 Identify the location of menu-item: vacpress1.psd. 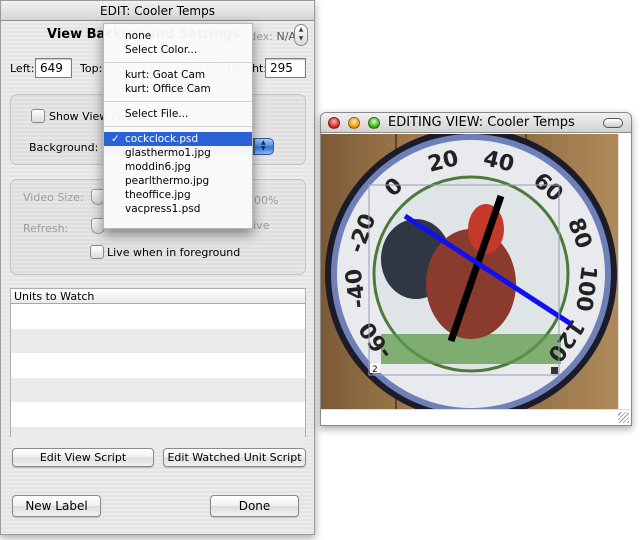
(178, 209).